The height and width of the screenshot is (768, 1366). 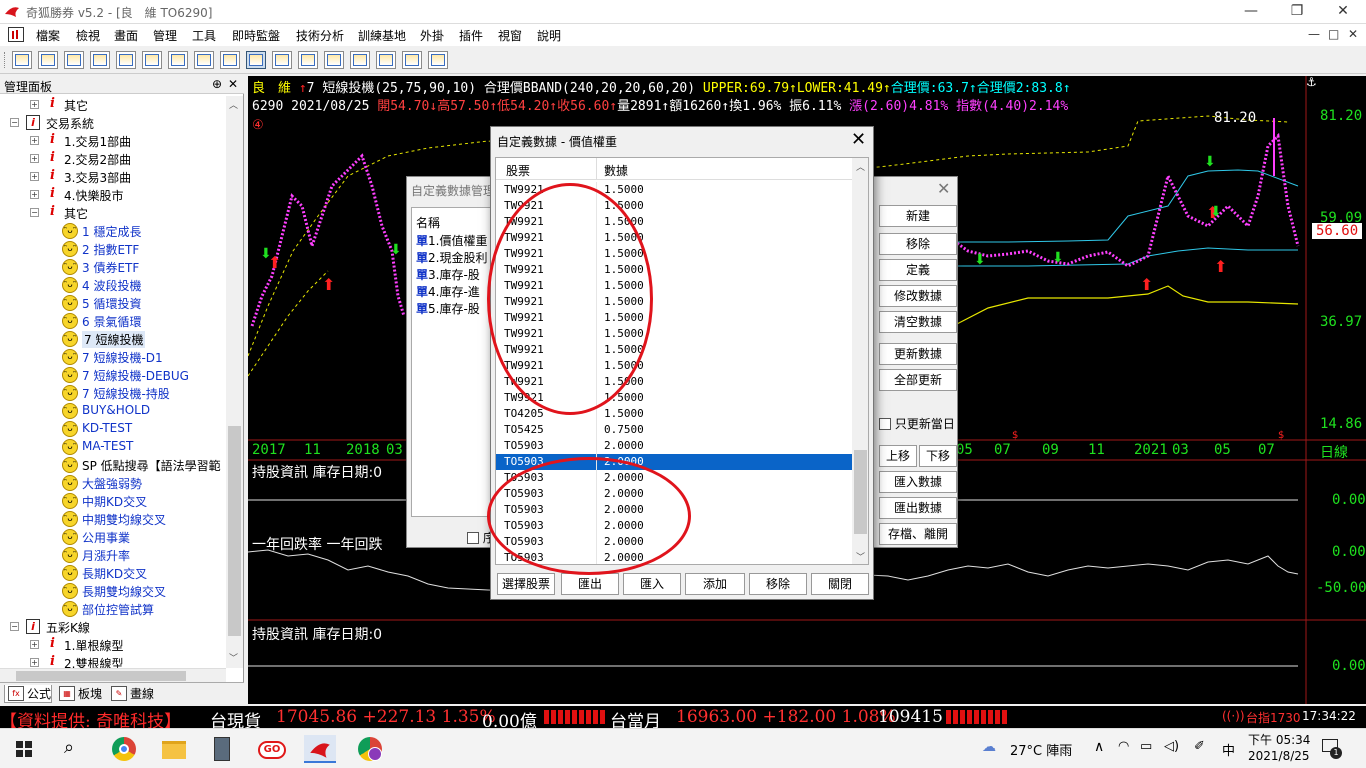 I want to click on calculator-icon, so click(x=222, y=749).